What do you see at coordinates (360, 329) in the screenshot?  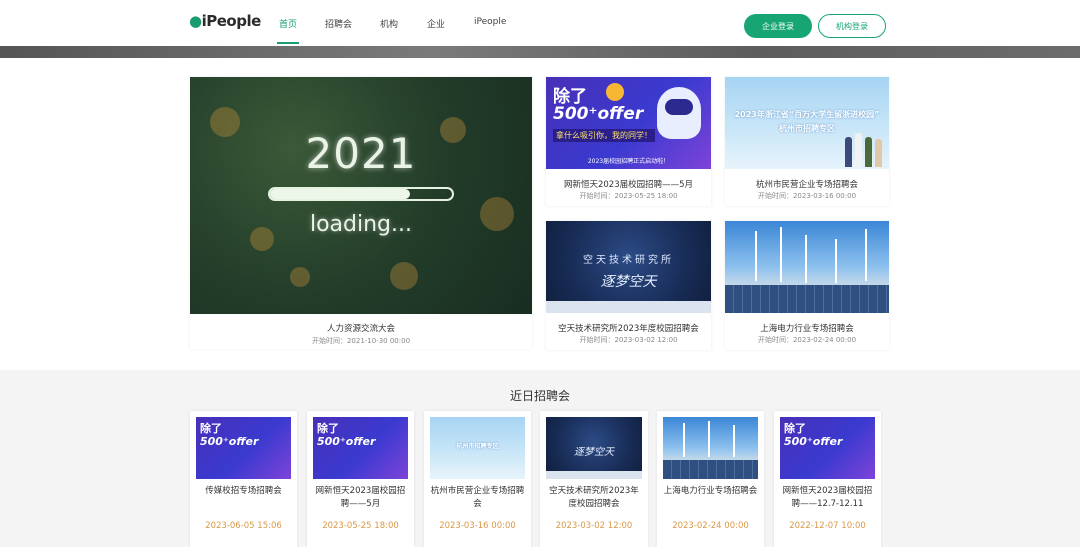 I see `card-title: 人力资源交流大会` at bounding box center [360, 329].